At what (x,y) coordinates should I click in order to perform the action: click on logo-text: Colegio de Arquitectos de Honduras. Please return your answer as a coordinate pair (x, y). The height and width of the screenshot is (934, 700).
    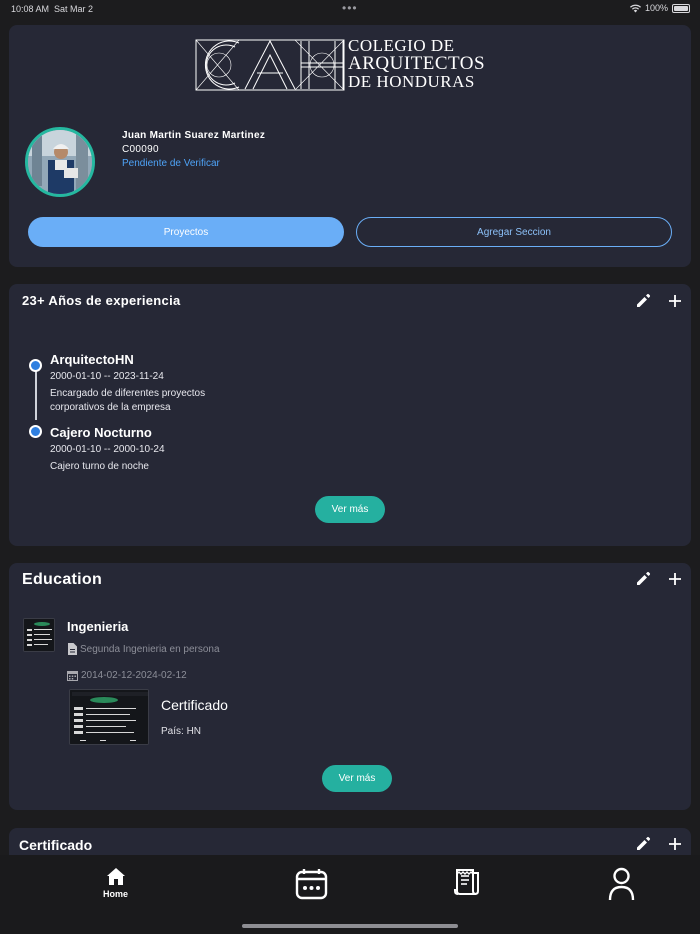
    Looking at the image, I should click on (416, 64).